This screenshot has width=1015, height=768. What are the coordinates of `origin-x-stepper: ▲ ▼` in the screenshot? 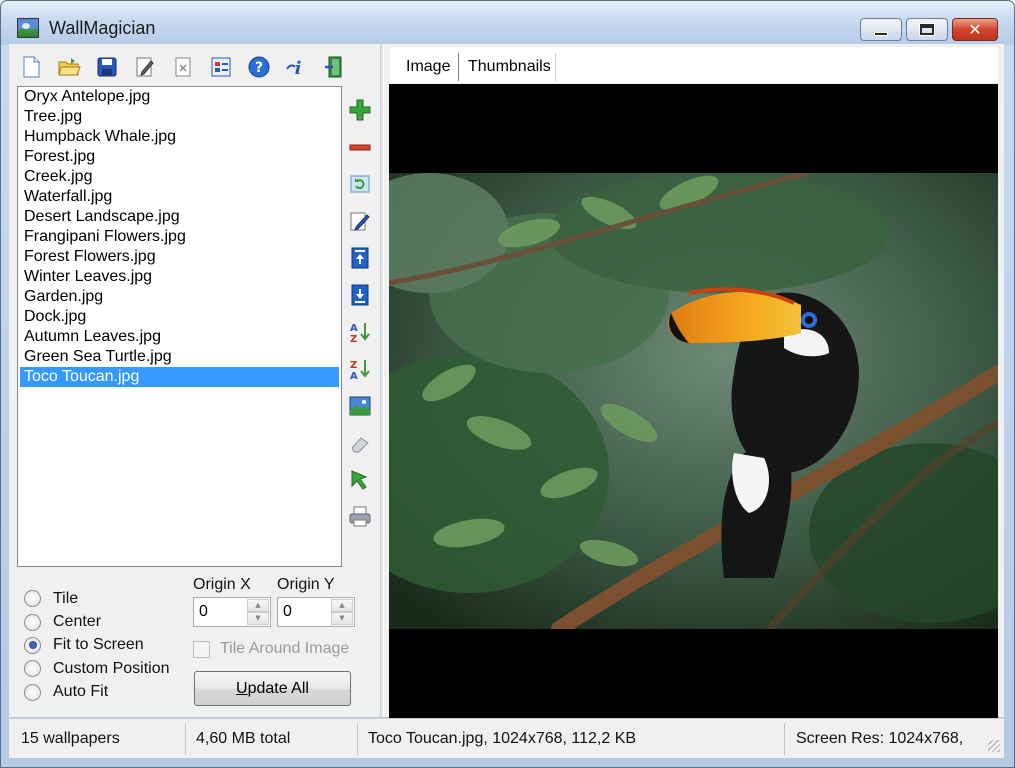 It's located at (232, 612).